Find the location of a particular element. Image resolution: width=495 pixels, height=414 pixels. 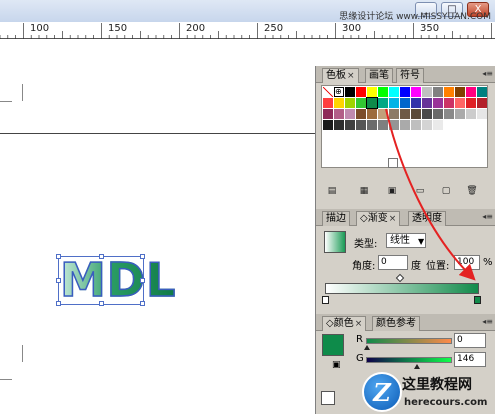

tab-gradient: ◇渐变× is located at coordinates (378, 218).